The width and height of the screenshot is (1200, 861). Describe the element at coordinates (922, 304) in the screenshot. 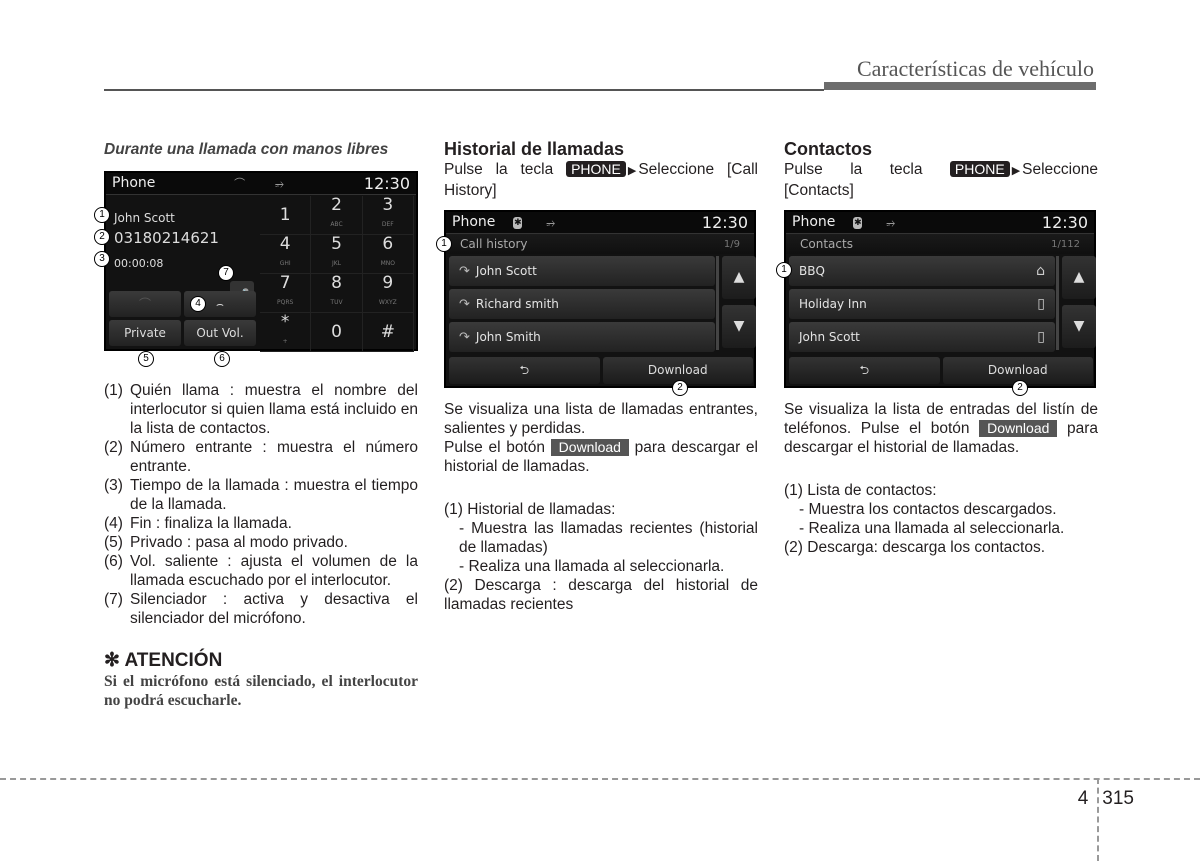

I see `contact-row: Holiday Inn ▯` at that location.